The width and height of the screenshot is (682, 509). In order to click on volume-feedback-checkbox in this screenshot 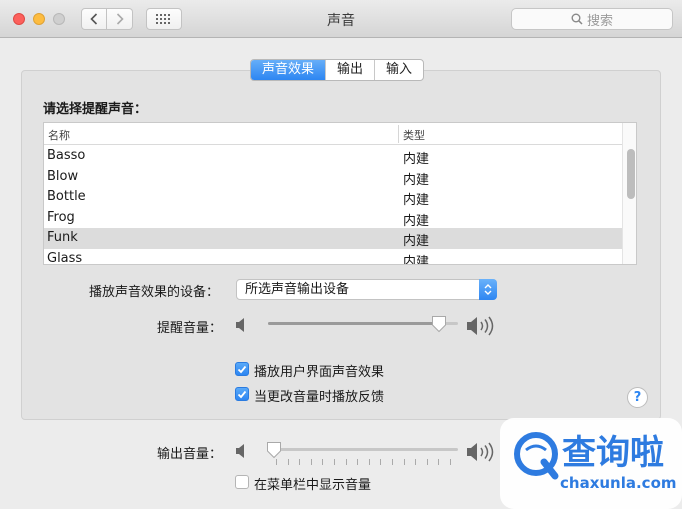, I will do `click(242, 394)`.